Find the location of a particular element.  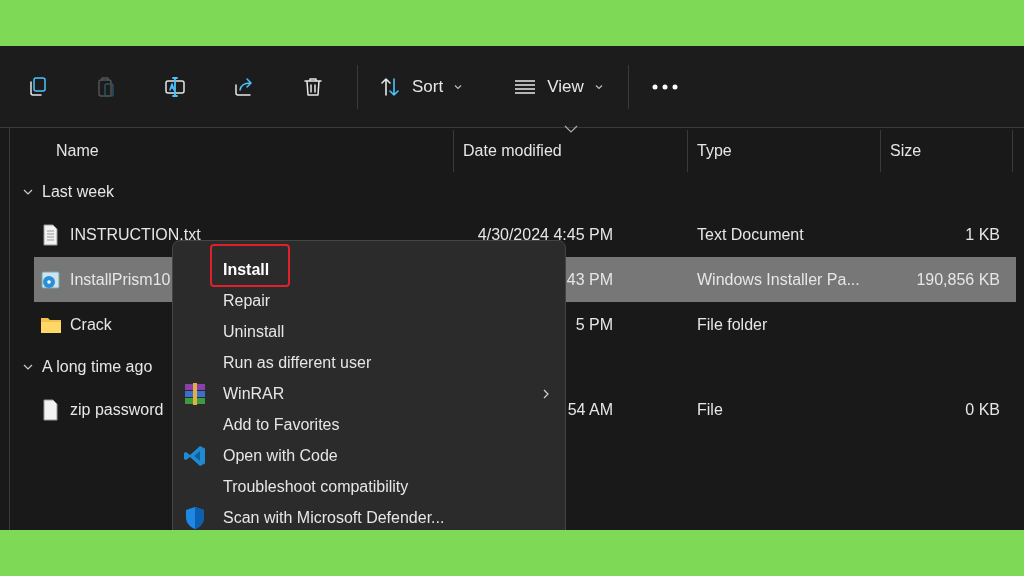

type-text: Text Document is located at coordinates (750, 234).